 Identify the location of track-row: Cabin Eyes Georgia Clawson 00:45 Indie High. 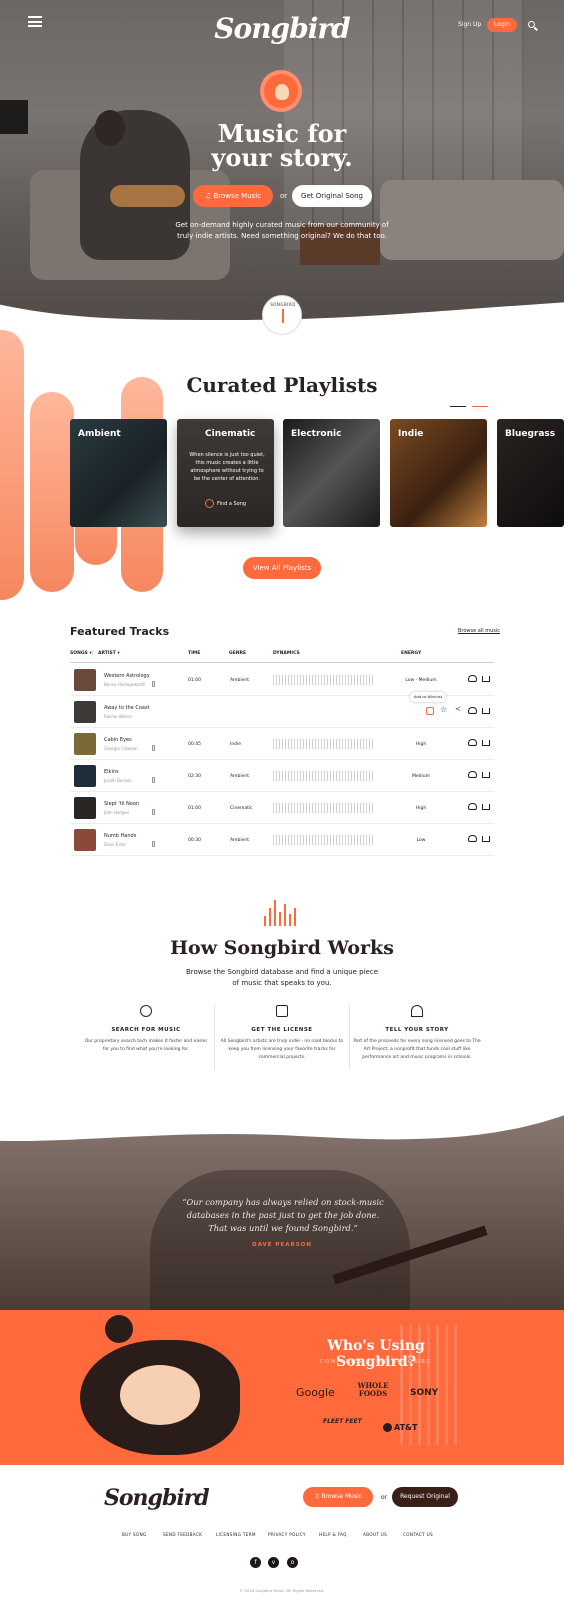
(282, 744).